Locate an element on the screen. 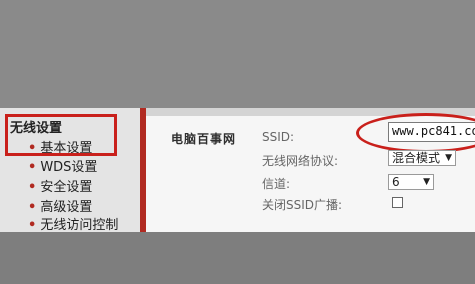 The width and height of the screenshot is (475, 284). sidebar-item-access-control: • 无线访问控制 is located at coordinates (73, 223).